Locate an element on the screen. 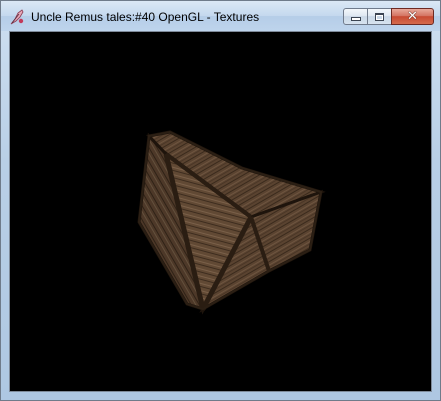  minimize-button is located at coordinates (355, 16).